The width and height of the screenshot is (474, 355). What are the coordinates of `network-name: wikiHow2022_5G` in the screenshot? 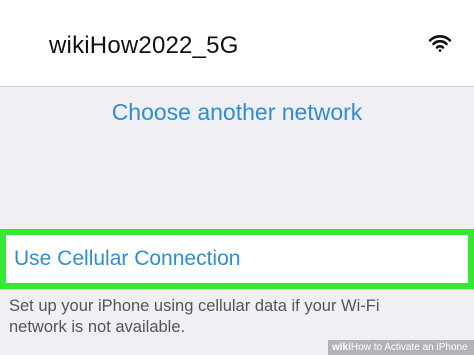 It's located at (144, 45).